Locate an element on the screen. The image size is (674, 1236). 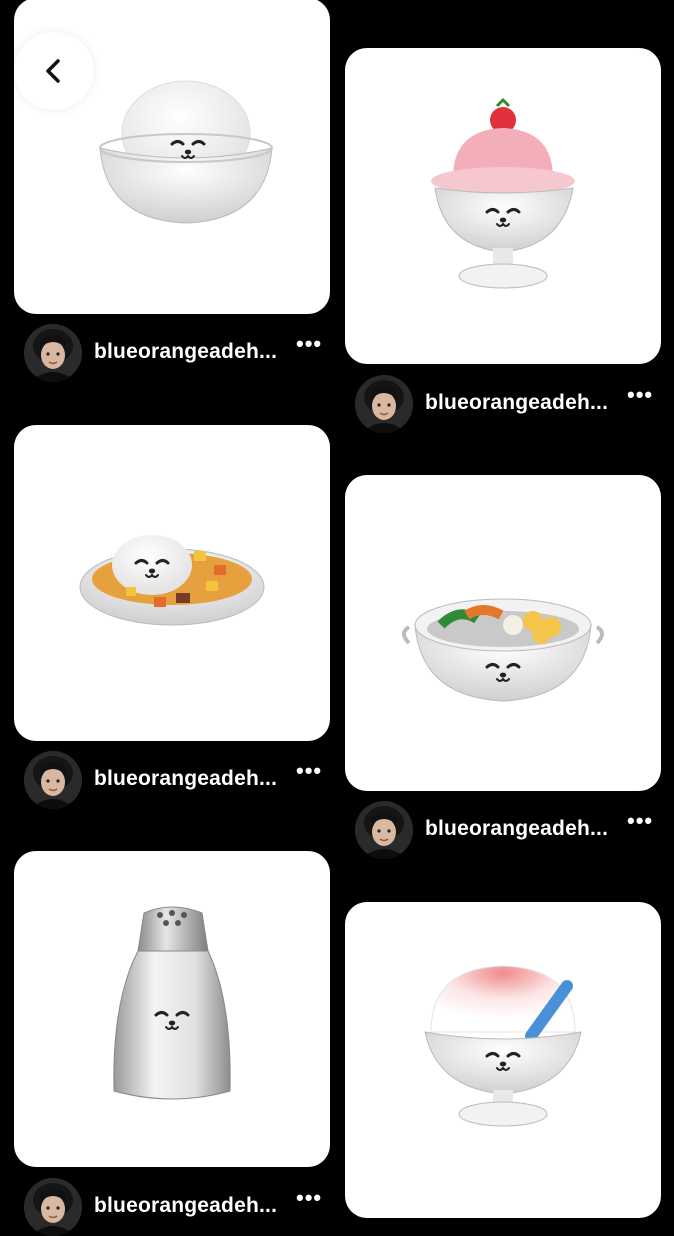
pin-author-row-1: blueorangeadeh... ••• is located at coordinates (172, 353).